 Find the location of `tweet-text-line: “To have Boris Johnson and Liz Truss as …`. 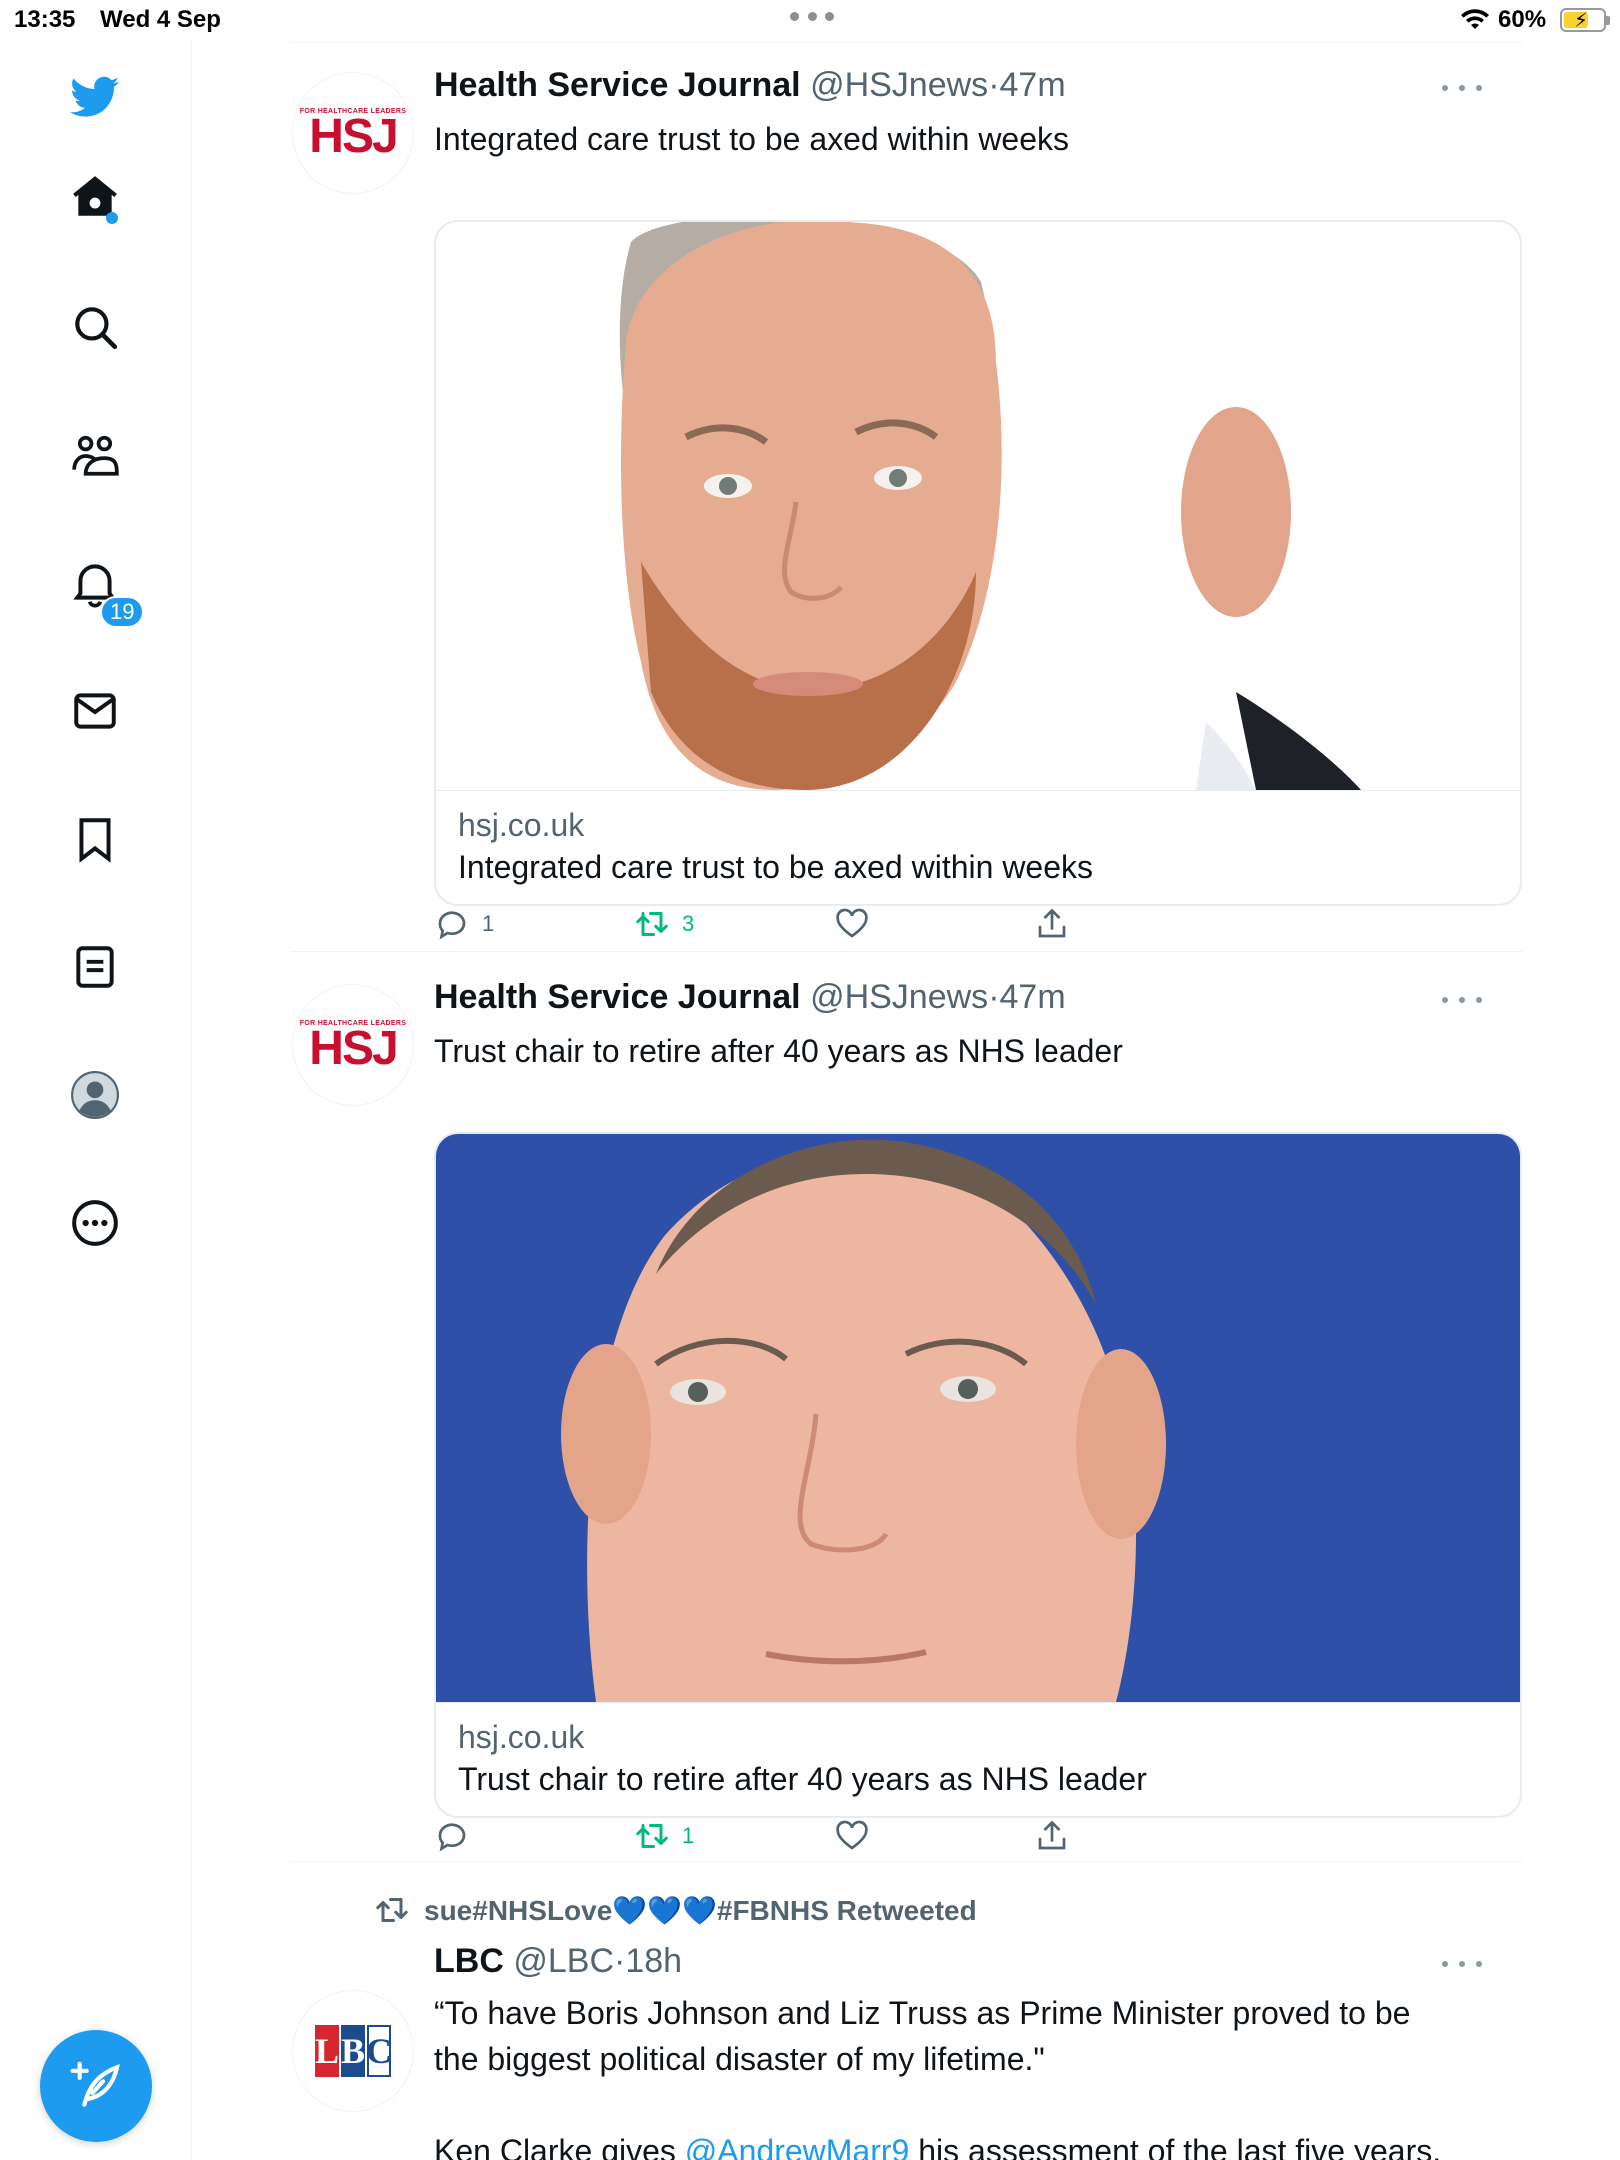

tweet-text-line: “To have Boris Johnson and Liz Truss as … is located at coordinates (922, 2013).